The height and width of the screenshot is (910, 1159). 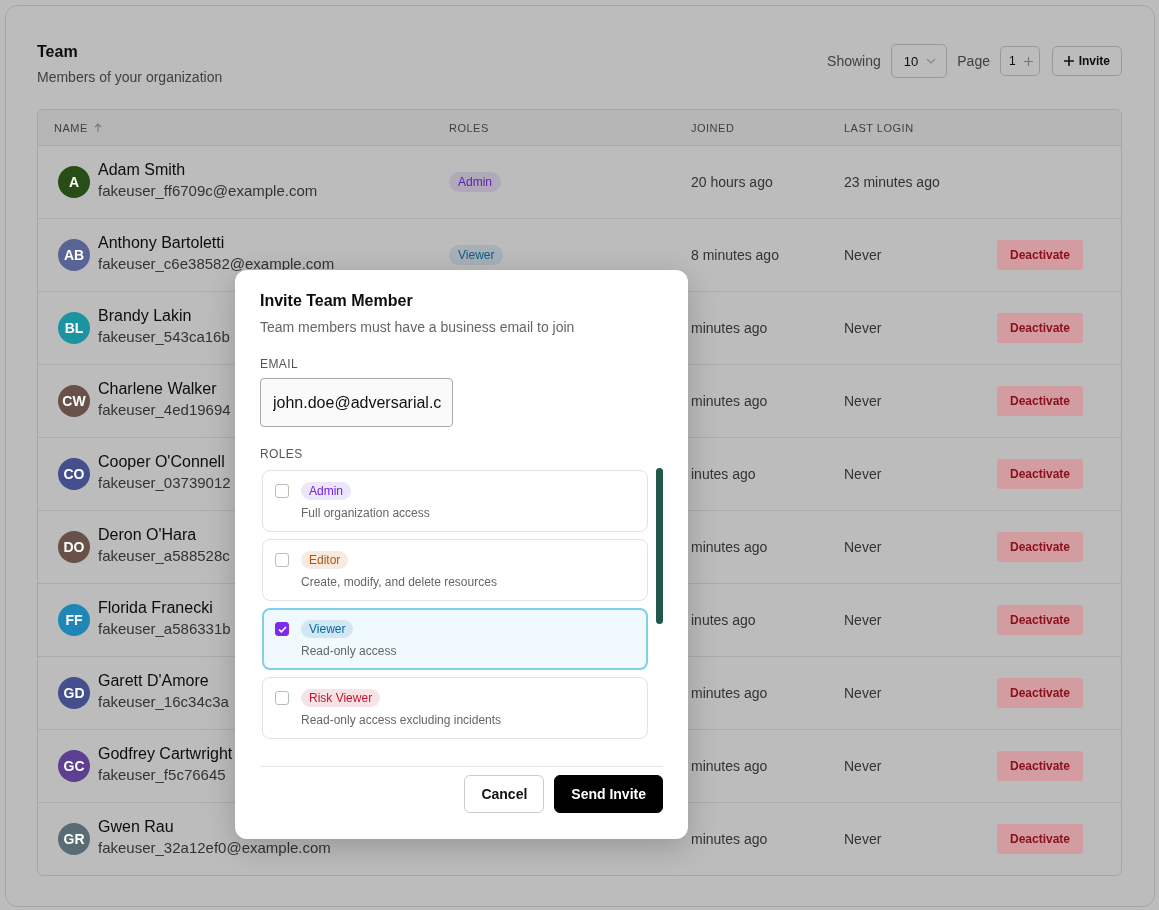 I want to click on role-description: Read-only access excluding incidents, so click(x=401, y=720).